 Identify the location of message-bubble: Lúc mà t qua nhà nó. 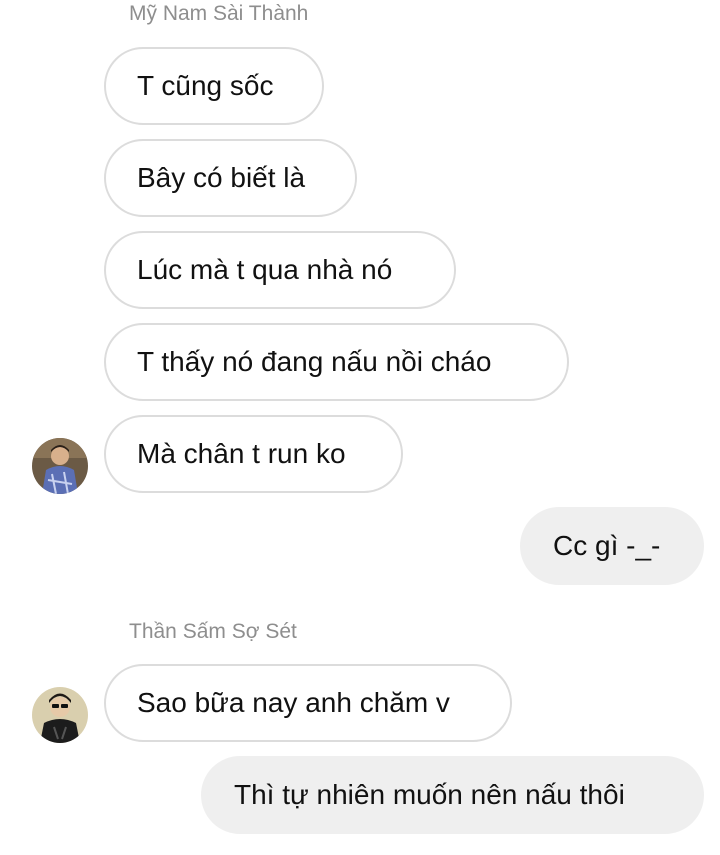
(280, 270).